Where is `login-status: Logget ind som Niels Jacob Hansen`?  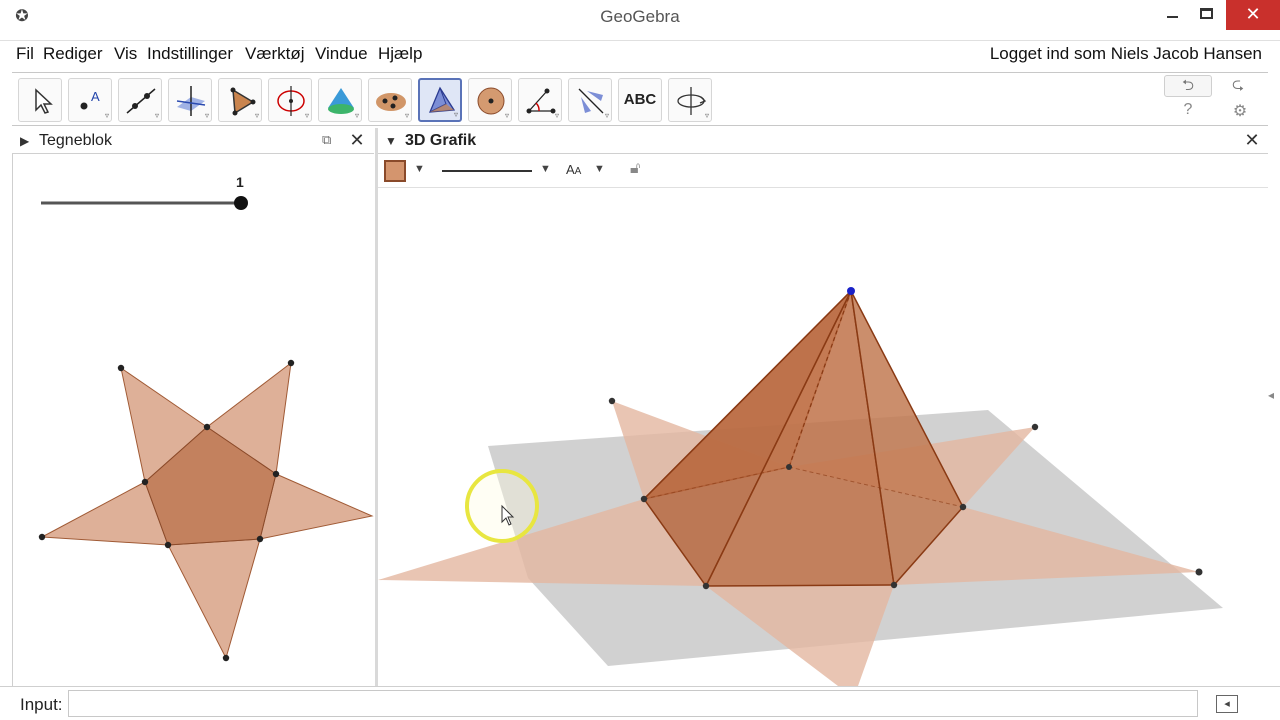 login-status: Logget ind som Niels Jacob Hansen is located at coordinates (1126, 54).